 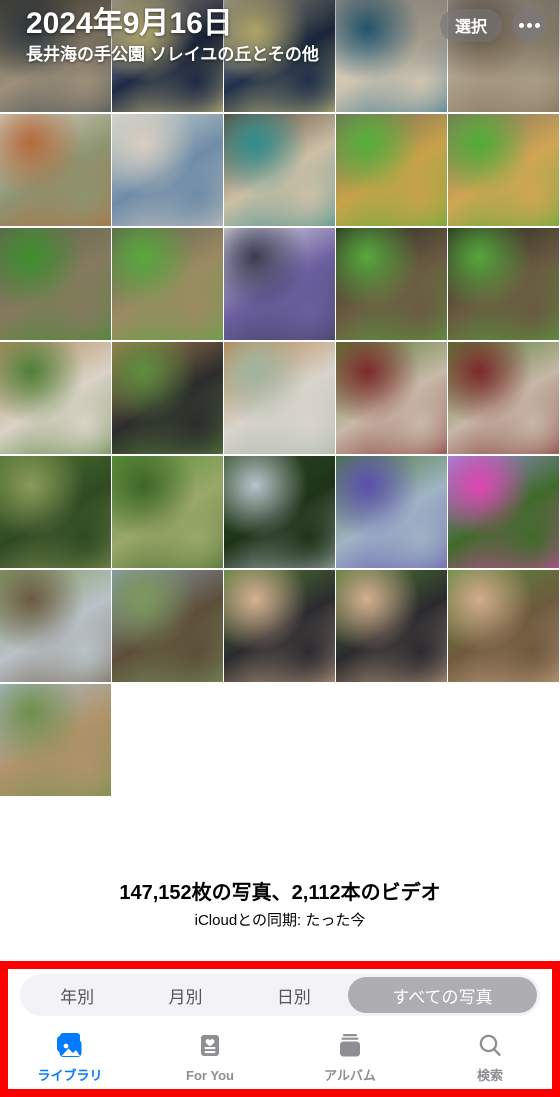 I want to click on tab-search-label: 検索, so click(x=489, y=1075).